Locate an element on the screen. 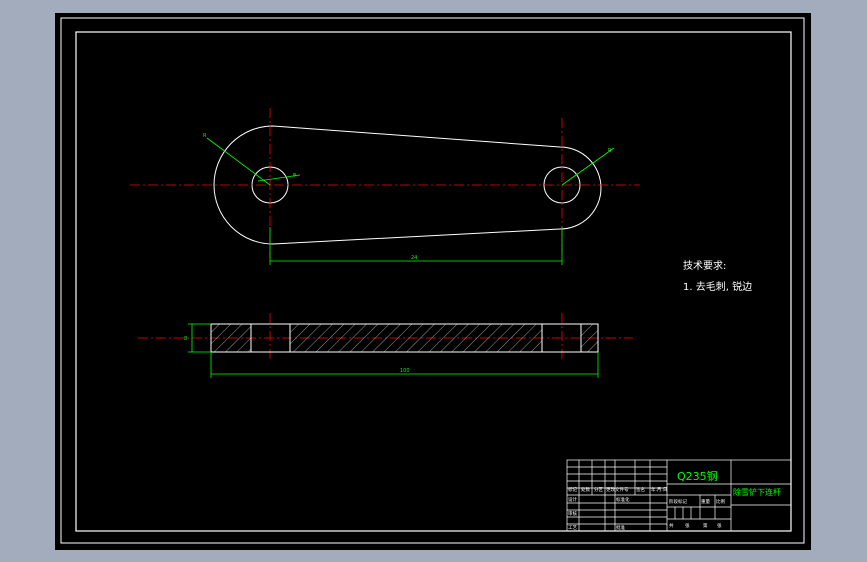 The width and height of the screenshot is (867, 562). tb-label-design: 设计 is located at coordinates (572, 499).